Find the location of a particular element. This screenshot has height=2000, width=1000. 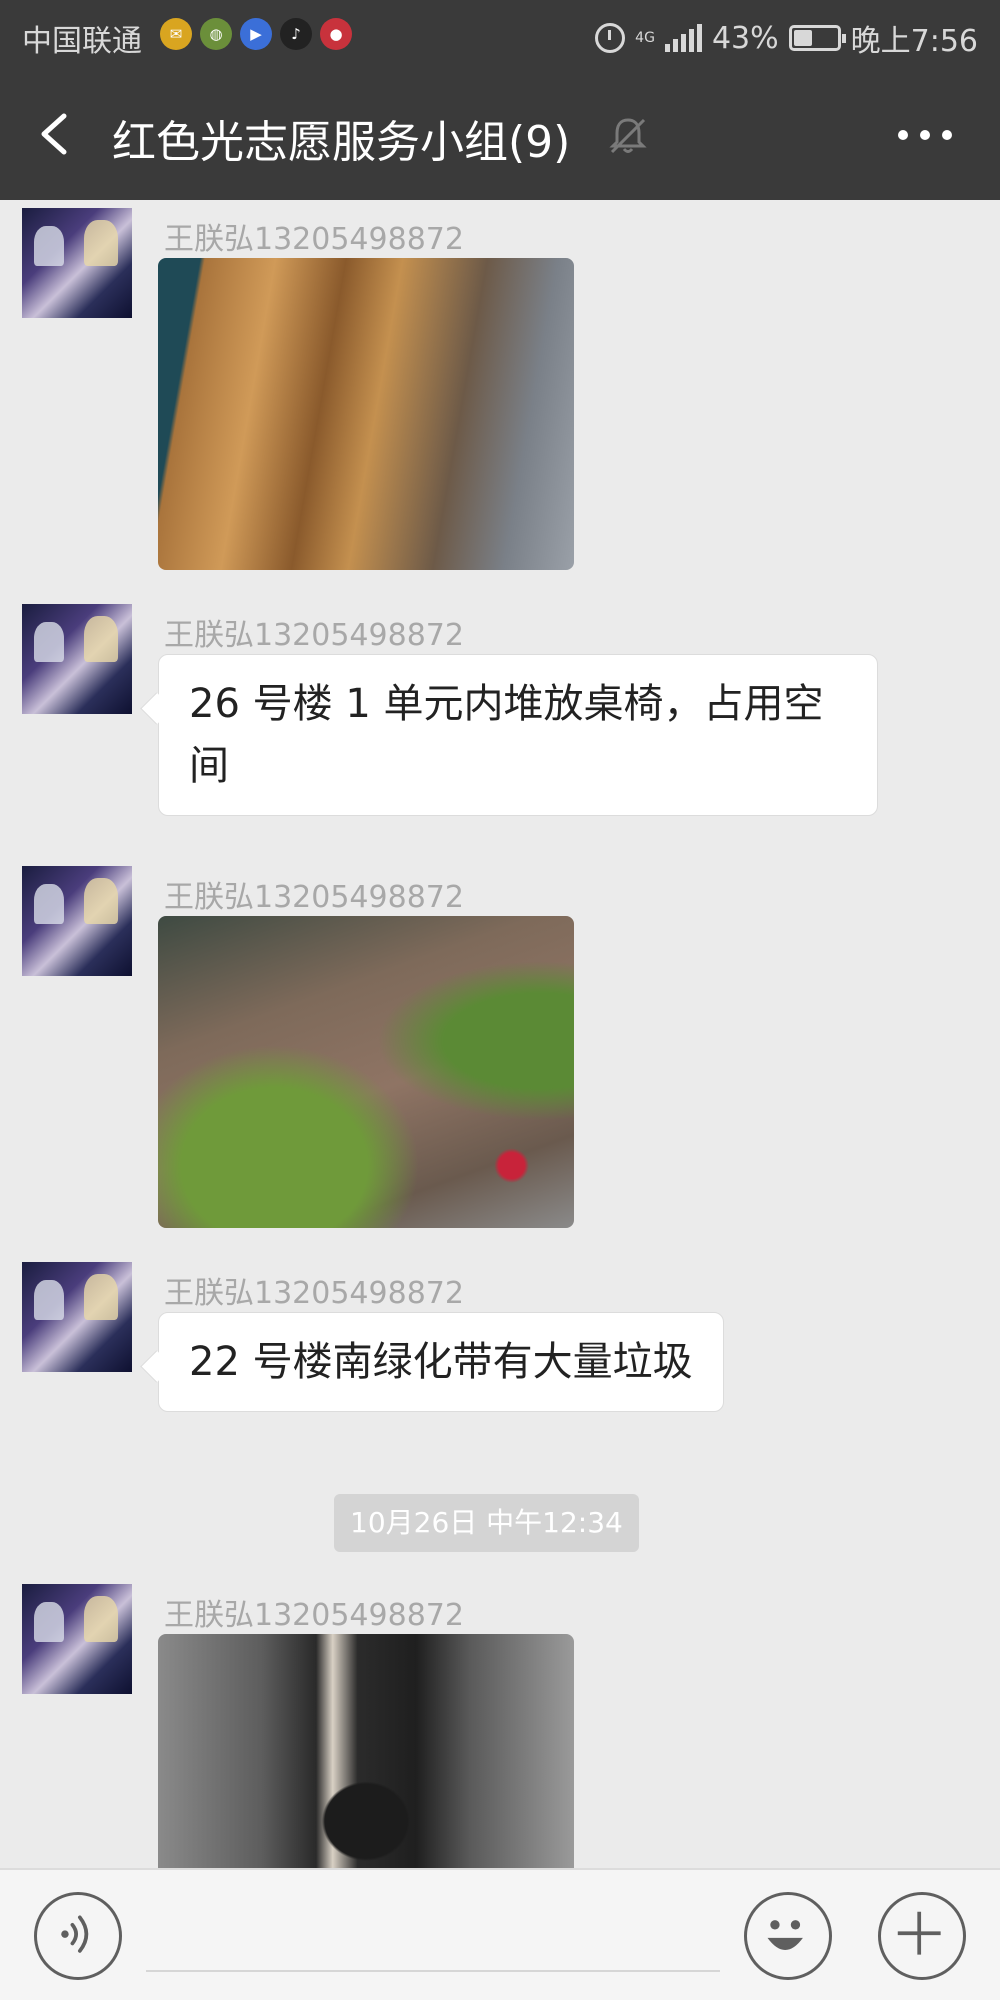

back-button is located at coordinates (58, 134).